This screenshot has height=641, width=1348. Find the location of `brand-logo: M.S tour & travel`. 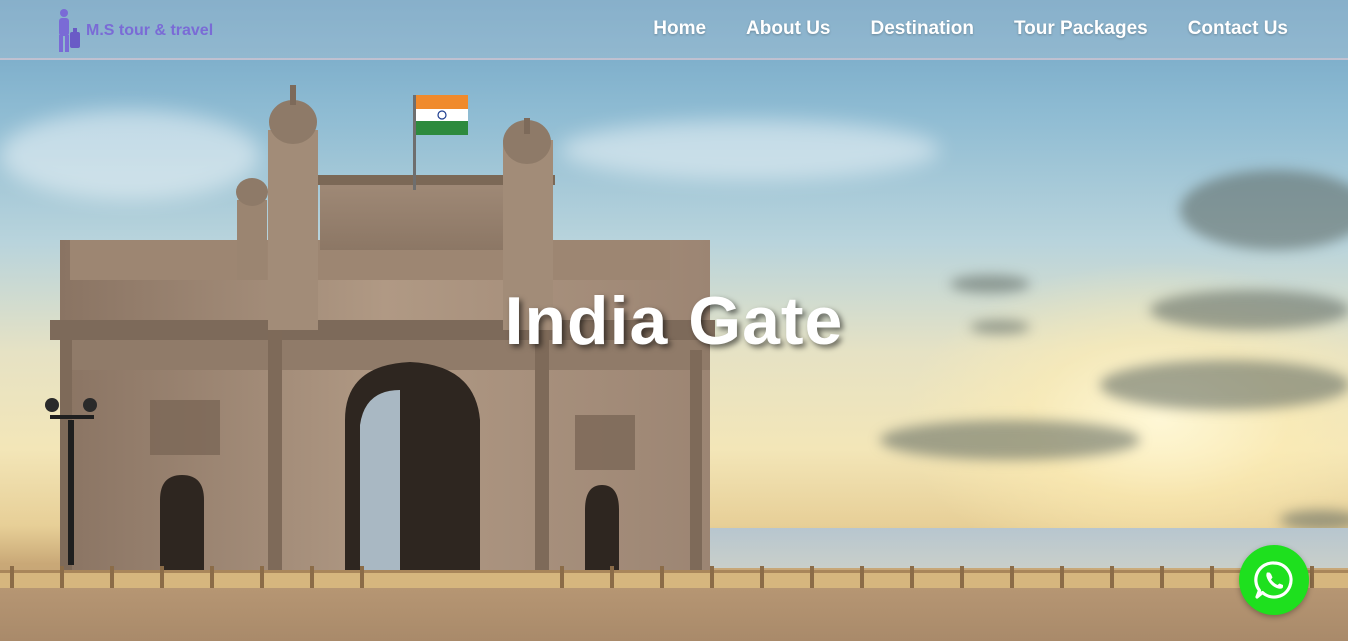

brand-logo: M.S tour & travel is located at coordinates (133, 31).